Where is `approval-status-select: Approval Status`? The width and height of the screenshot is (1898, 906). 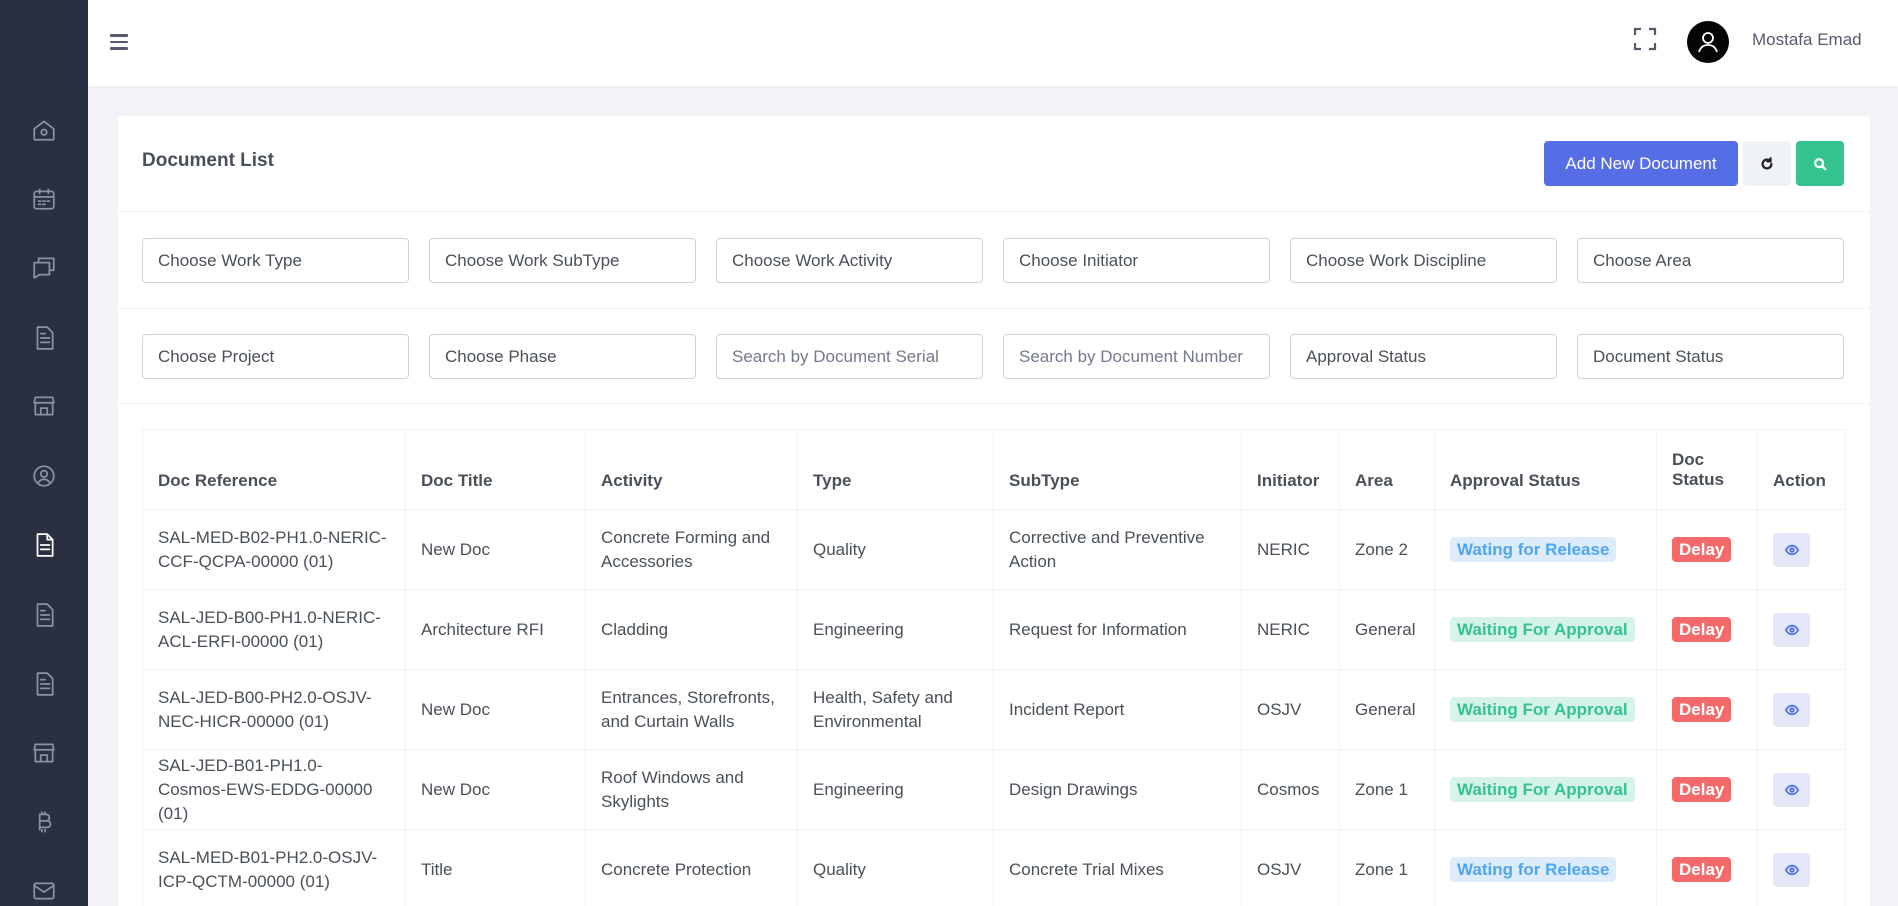 approval-status-select: Approval Status is located at coordinates (1423, 356).